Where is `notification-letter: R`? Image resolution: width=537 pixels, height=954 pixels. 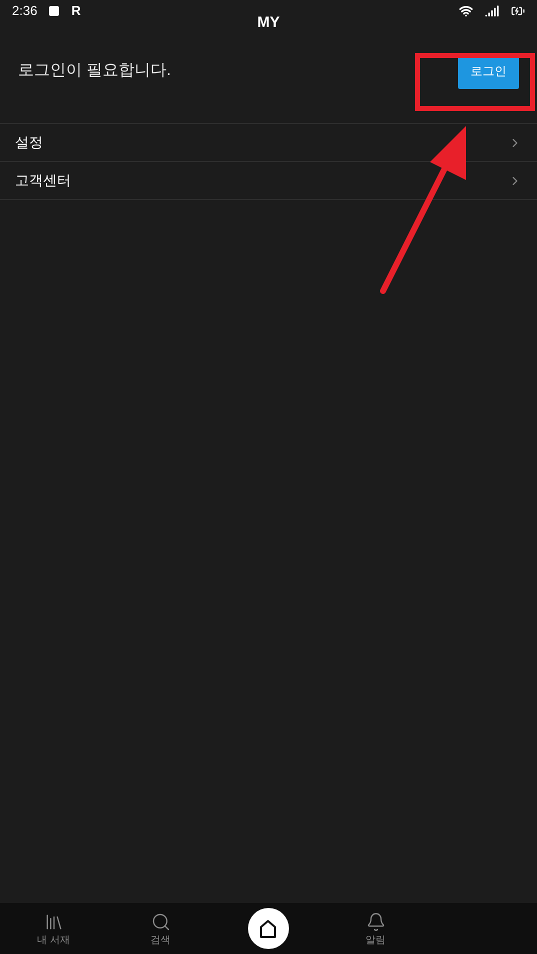 notification-letter: R is located at coordinates (76, 11).